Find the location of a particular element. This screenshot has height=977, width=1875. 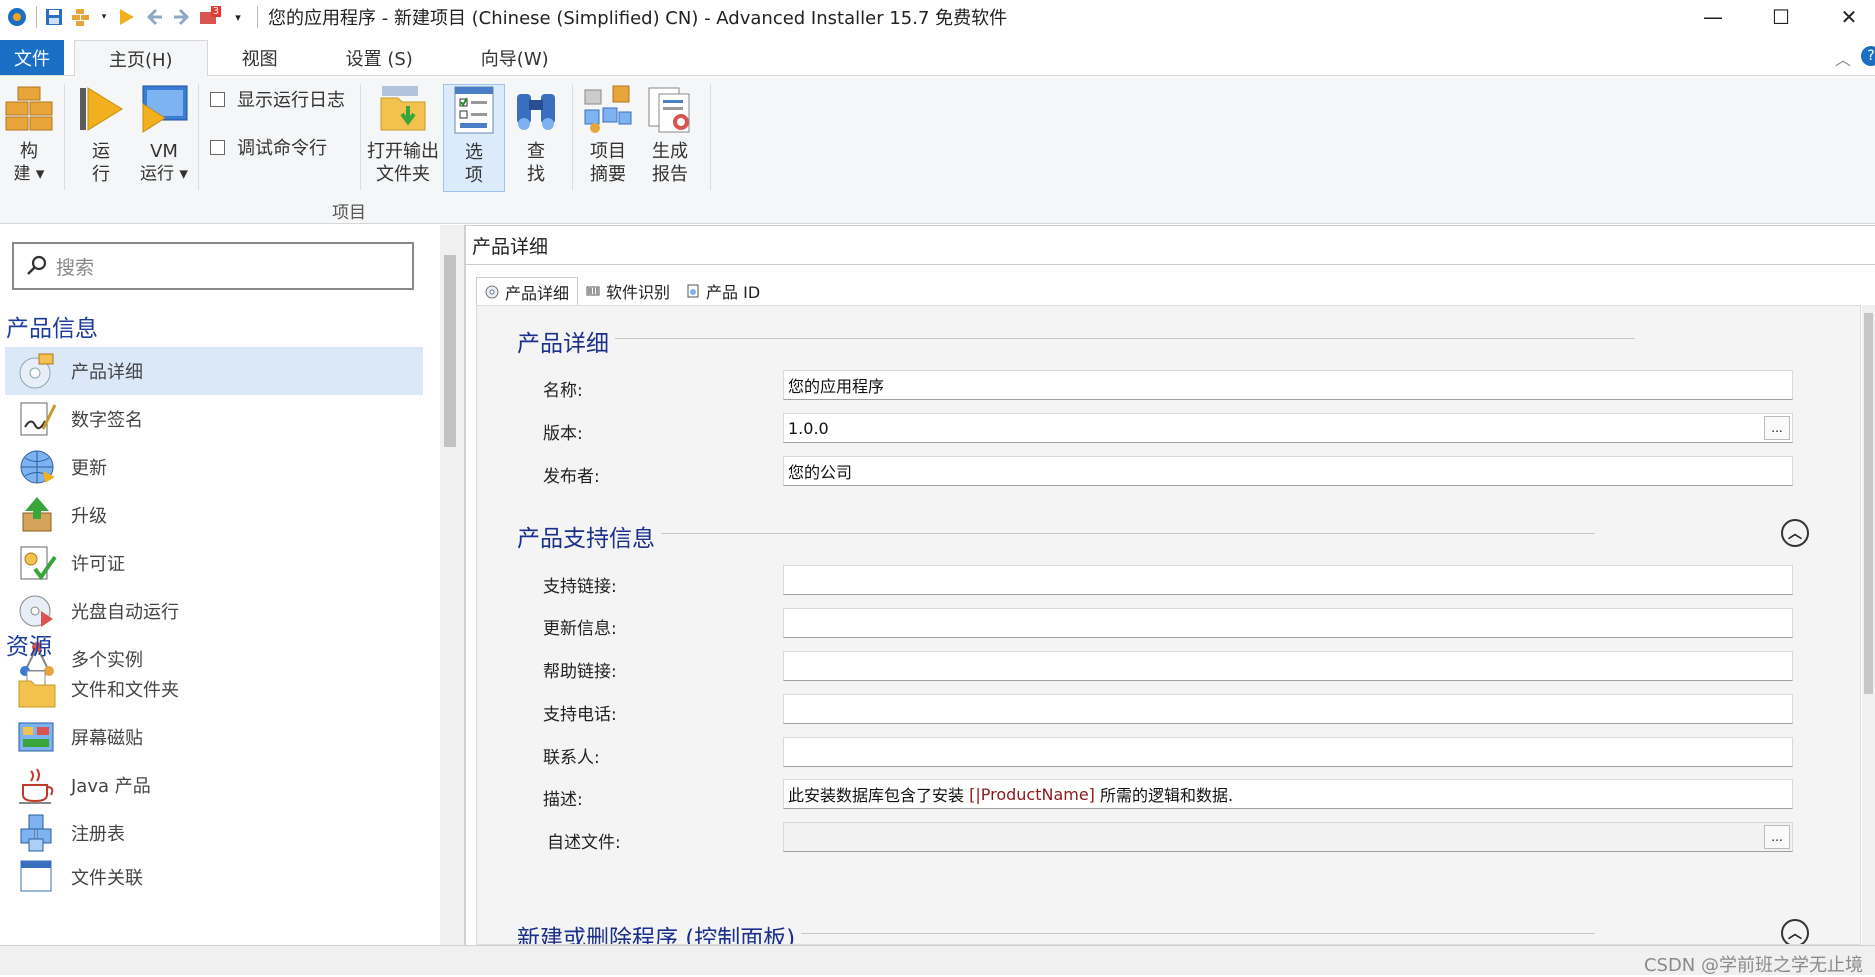

sidebar-item-label: 产品详细 is located at coordinates (107, 372).